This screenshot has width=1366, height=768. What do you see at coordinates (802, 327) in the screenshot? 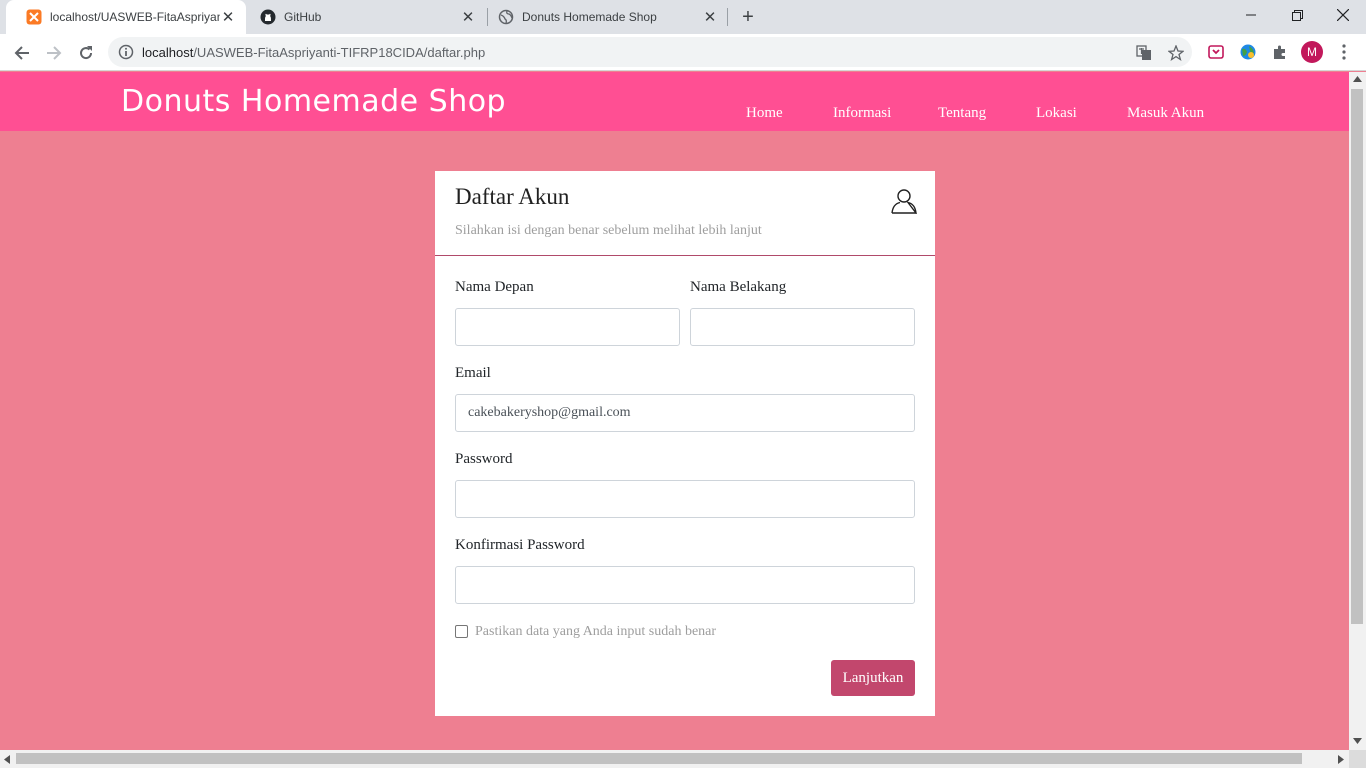
I see `last-name-input` at bounding box center [802, 327].